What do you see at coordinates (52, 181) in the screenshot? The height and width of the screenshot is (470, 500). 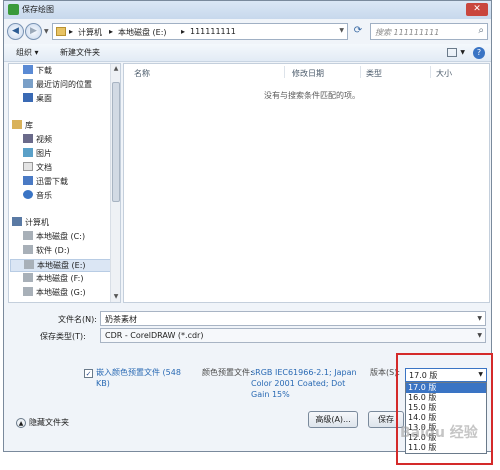 I see `sidebar-item-label: 迅雷下载` at bounding box center [52, 181].